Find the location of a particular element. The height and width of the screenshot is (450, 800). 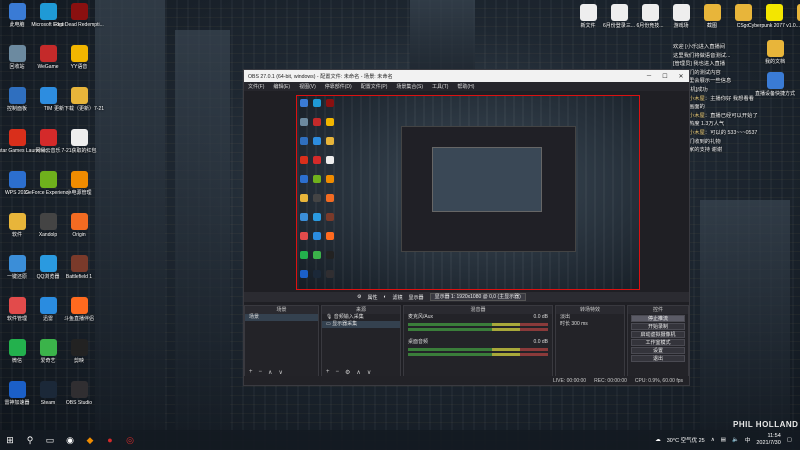

rec-status: REC: 00:00:00 is located at coordinates (610, 380).